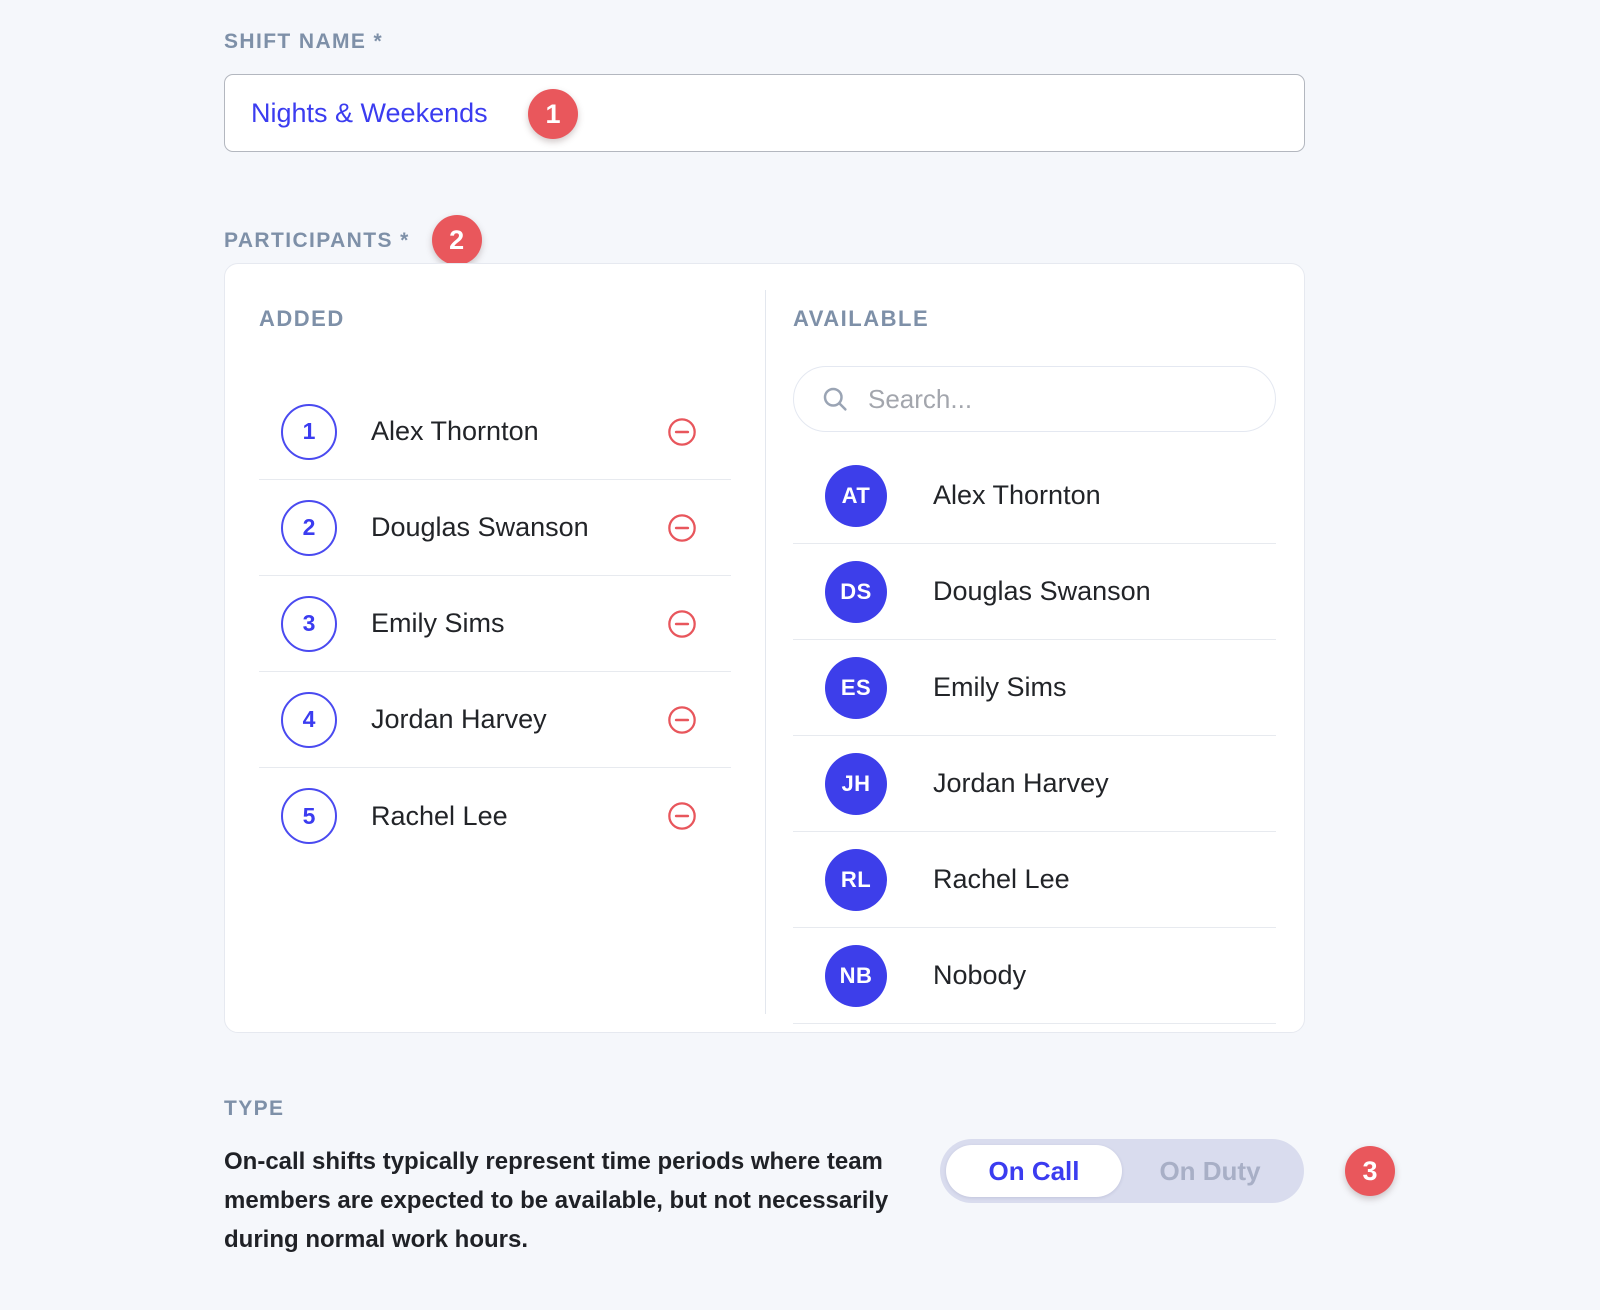 The height and width of the screenshot is (1310, 1600). I want to click on step-badge-1: 1, so click(553, 114).